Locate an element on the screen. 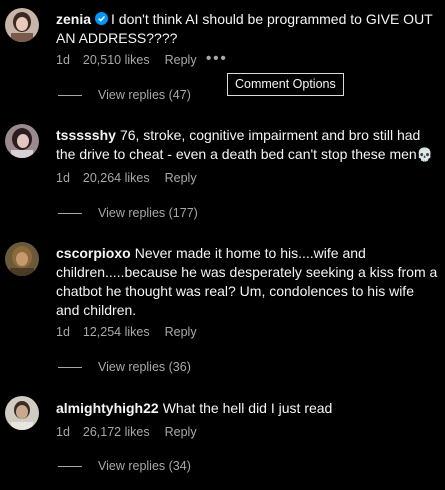  like-count: 20,264 likes is located at coordinates (116, 178).